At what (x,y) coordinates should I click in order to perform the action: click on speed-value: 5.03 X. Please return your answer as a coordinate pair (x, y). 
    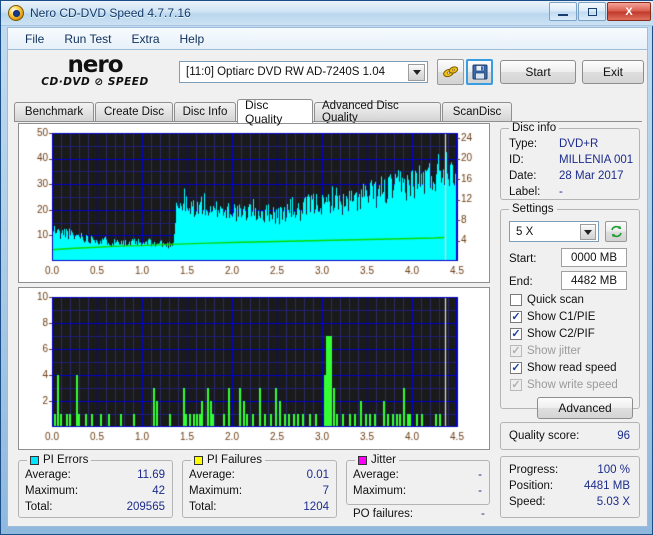
    Looking at the image, I should click on (613, 502).